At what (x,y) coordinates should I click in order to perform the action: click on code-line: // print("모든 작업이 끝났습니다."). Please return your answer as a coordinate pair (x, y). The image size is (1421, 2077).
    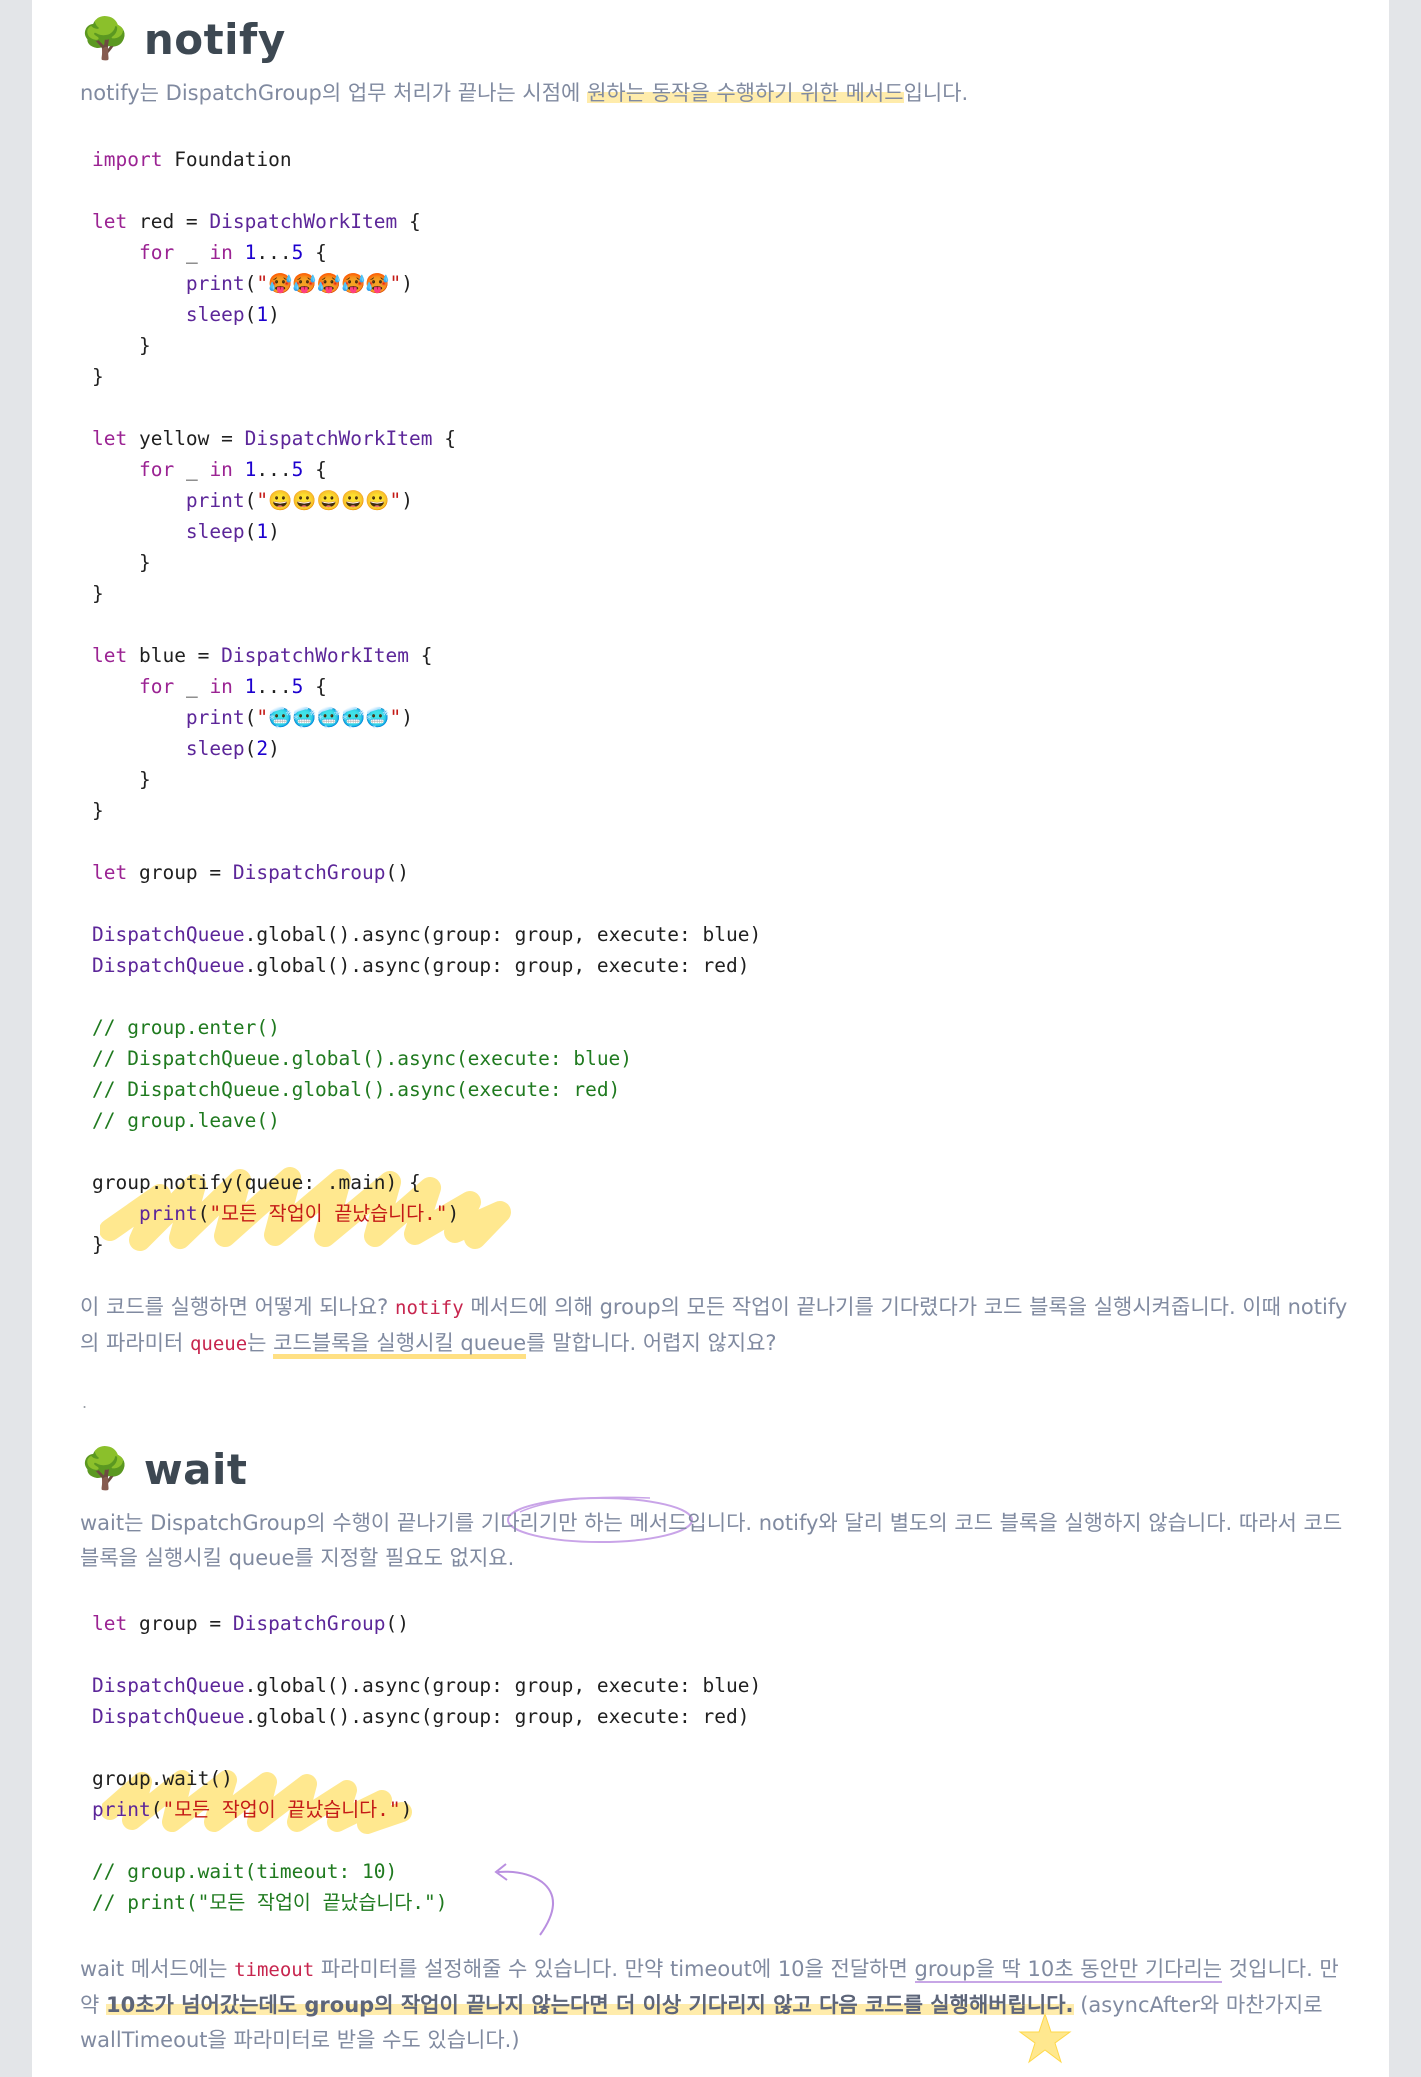
    Looking at the image, I should click on (270, 1902).